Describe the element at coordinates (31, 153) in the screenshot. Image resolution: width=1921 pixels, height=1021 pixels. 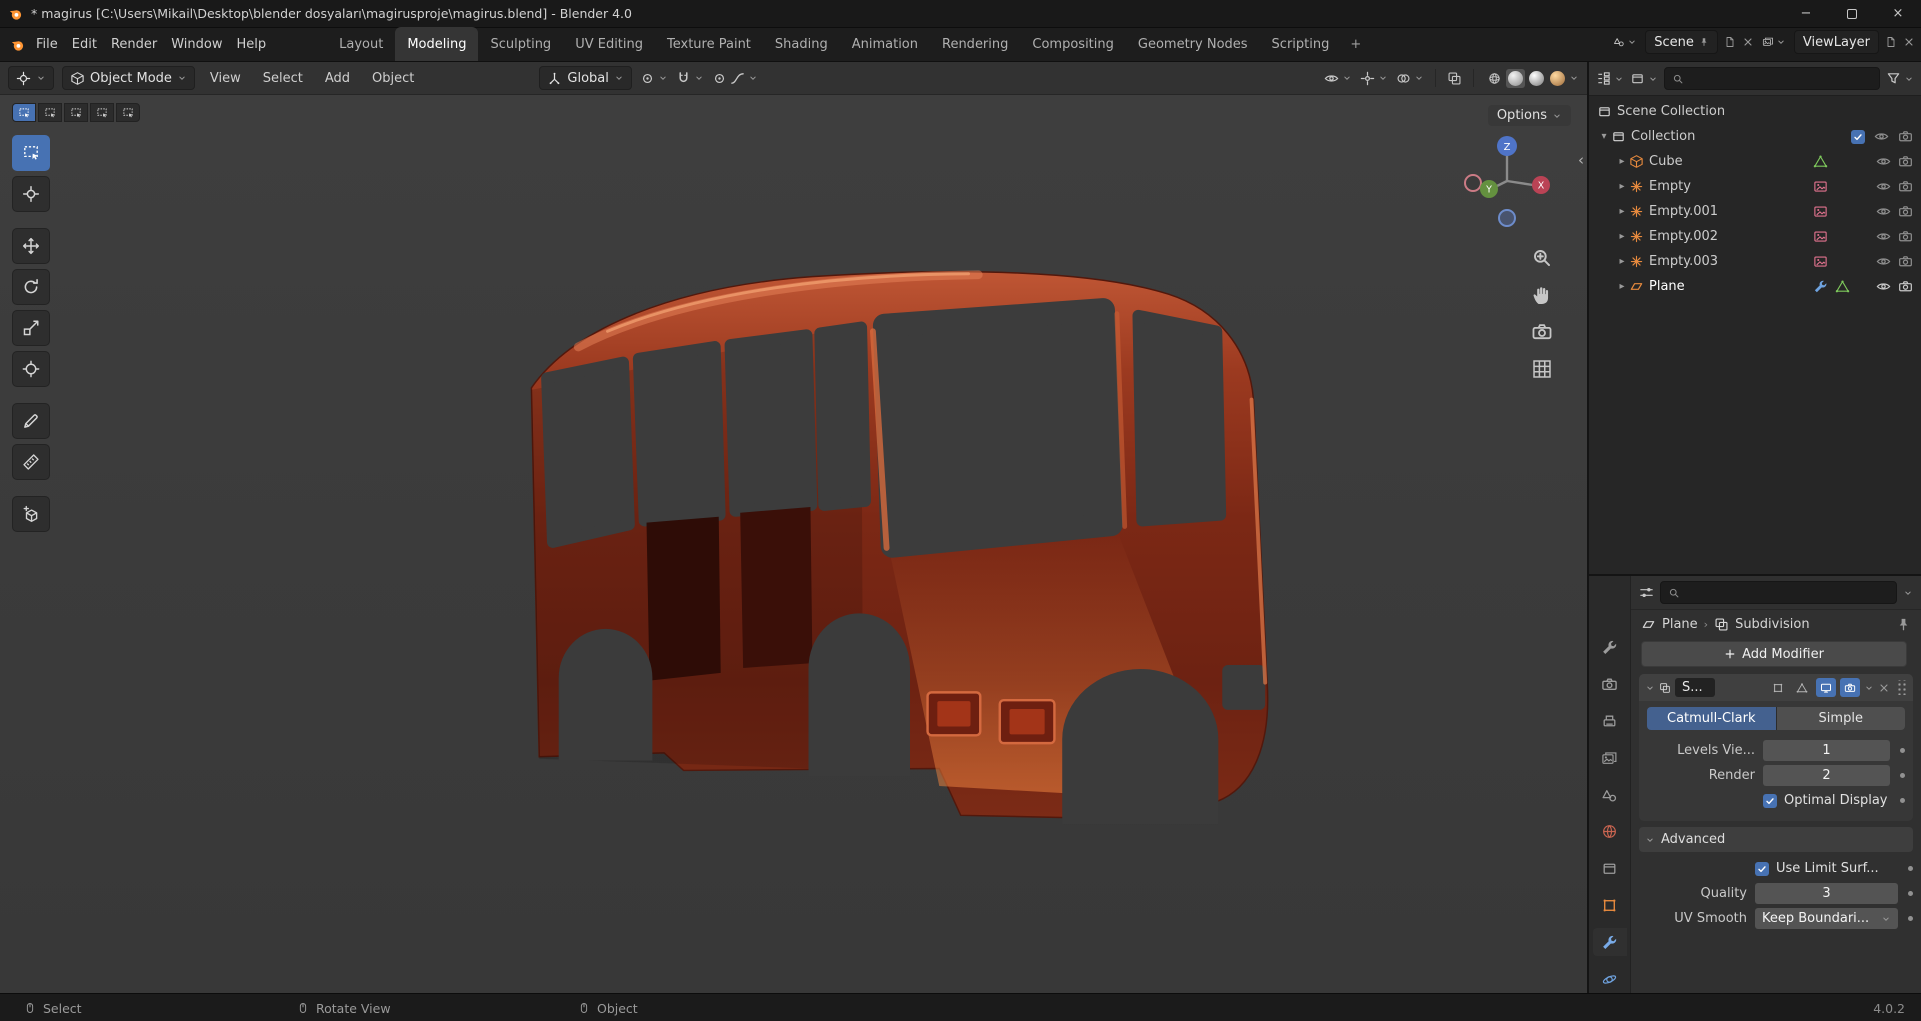
I see `select-box-tool` at that location.